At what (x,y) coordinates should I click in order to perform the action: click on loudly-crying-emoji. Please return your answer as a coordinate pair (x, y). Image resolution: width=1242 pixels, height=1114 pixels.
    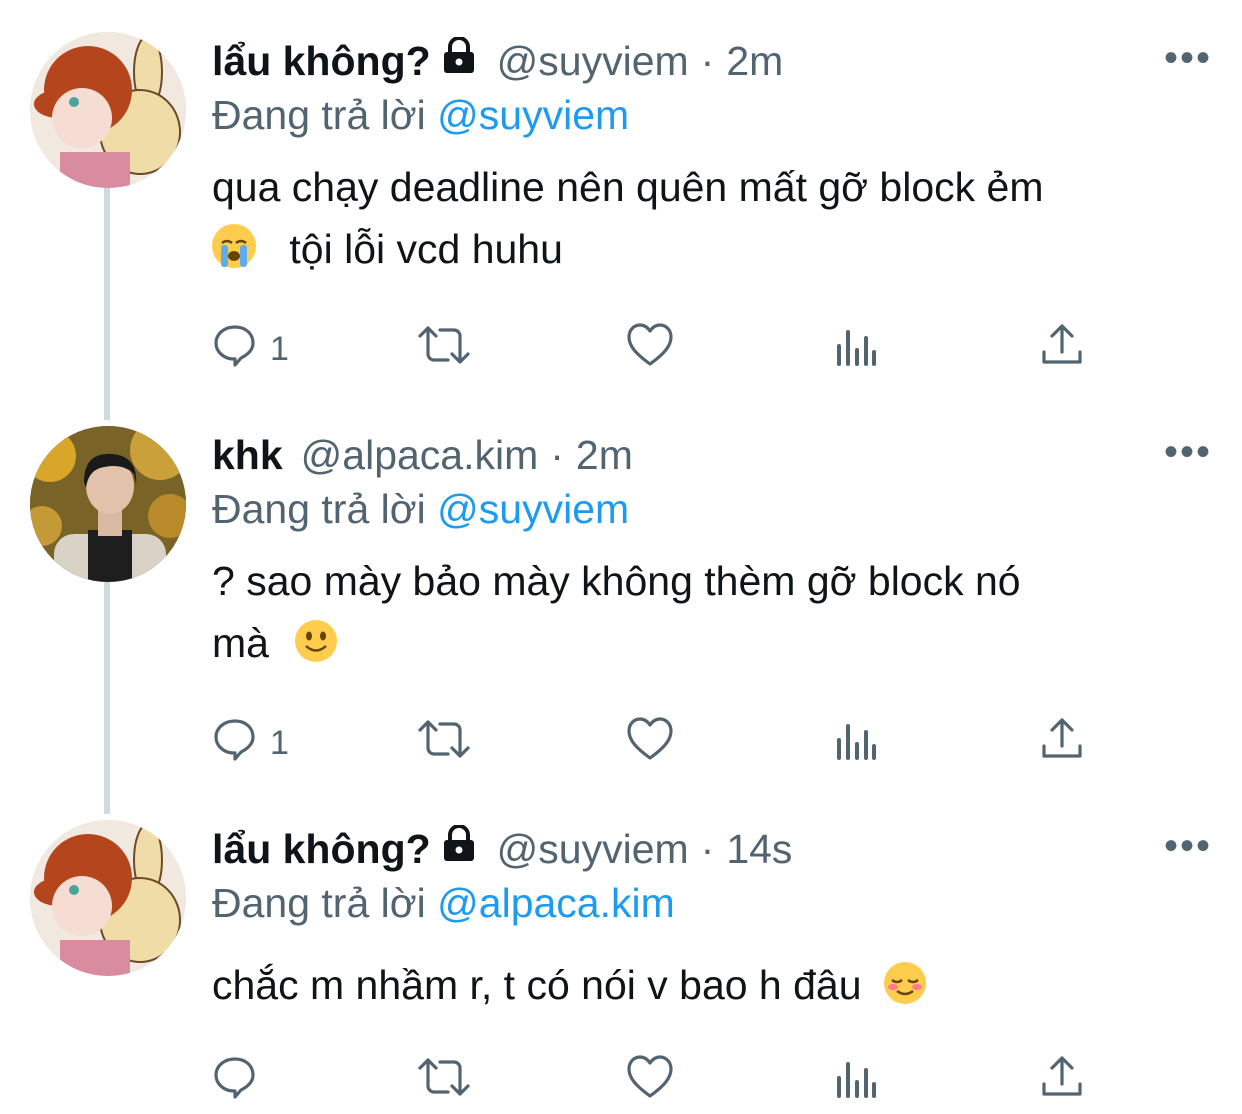
    Looking at the image, I should click on (234, 246).